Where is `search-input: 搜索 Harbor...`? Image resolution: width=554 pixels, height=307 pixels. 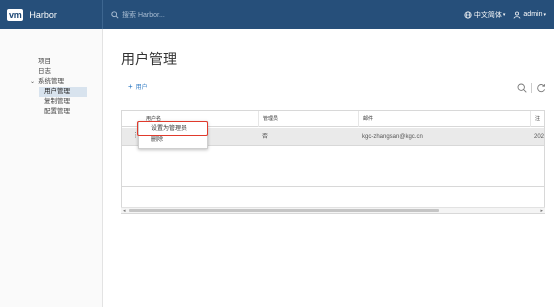
search-input: 搜索 Harbor... is located at coordinates (143, 15).